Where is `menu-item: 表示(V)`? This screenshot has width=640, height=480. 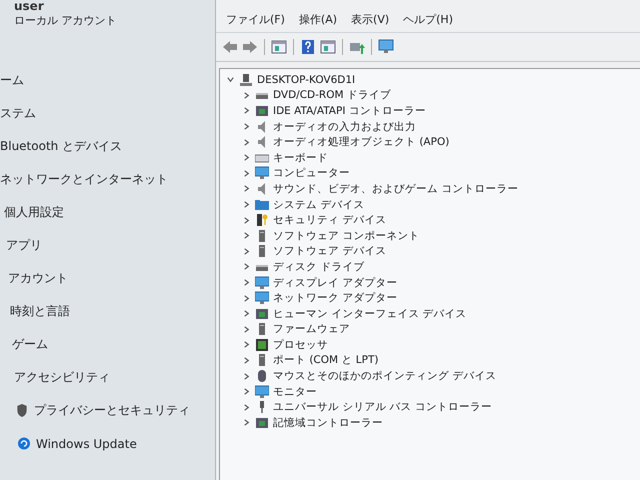
menu-item: 表示(V) is located at coordinates (370, 22).